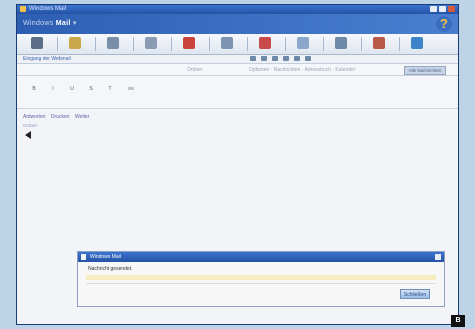 This screenshot has width=475, height=329. I want to click on dialog-divider, so click(261, 283).